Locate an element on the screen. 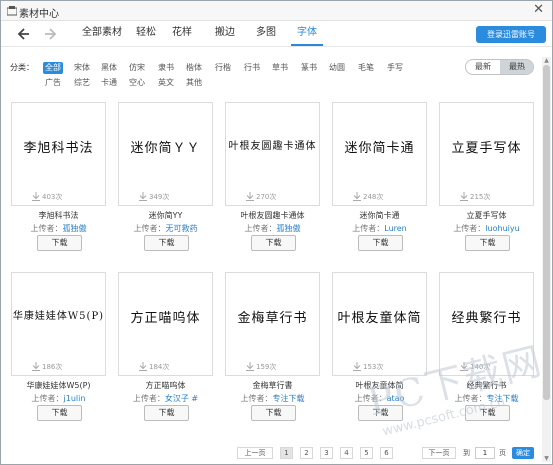  category-kaiti: 楷体 is located at coordinates (194, 68).